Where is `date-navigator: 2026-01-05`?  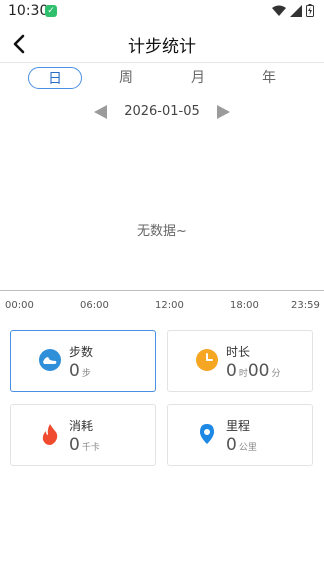 date-navigator: 2026-01-05 is located at coordinates (162, 112).